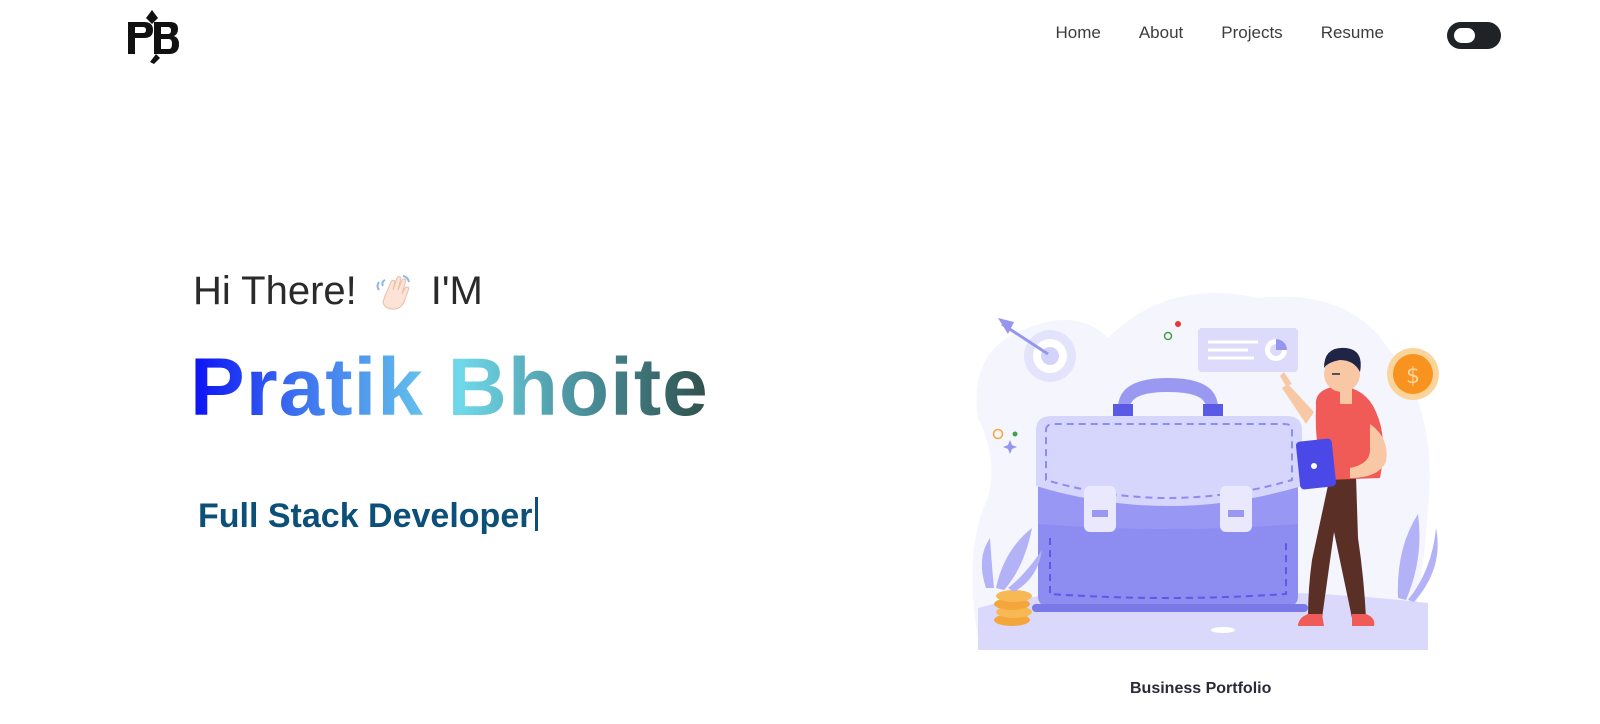  Describe the element at coordinates (393, 292) in the screenshot. I see `waving-hand-icon` at that location.